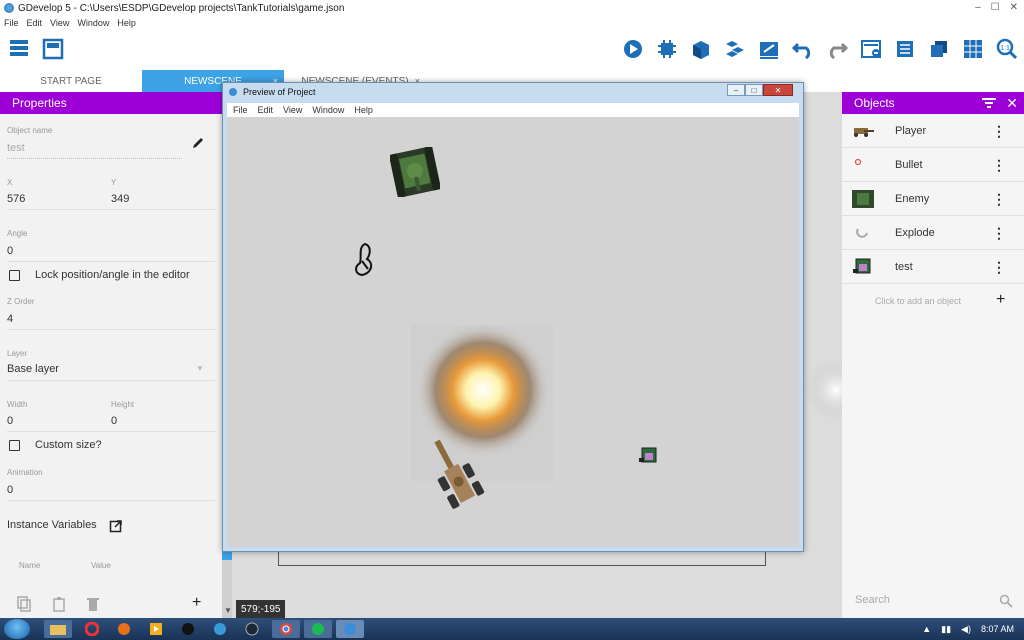 The width and height of the screenshot is (1024, 640). What do you see at coordinates (59, 23) in the screenshot?
I see `menu-view: View` at bounding box center [59, 23].